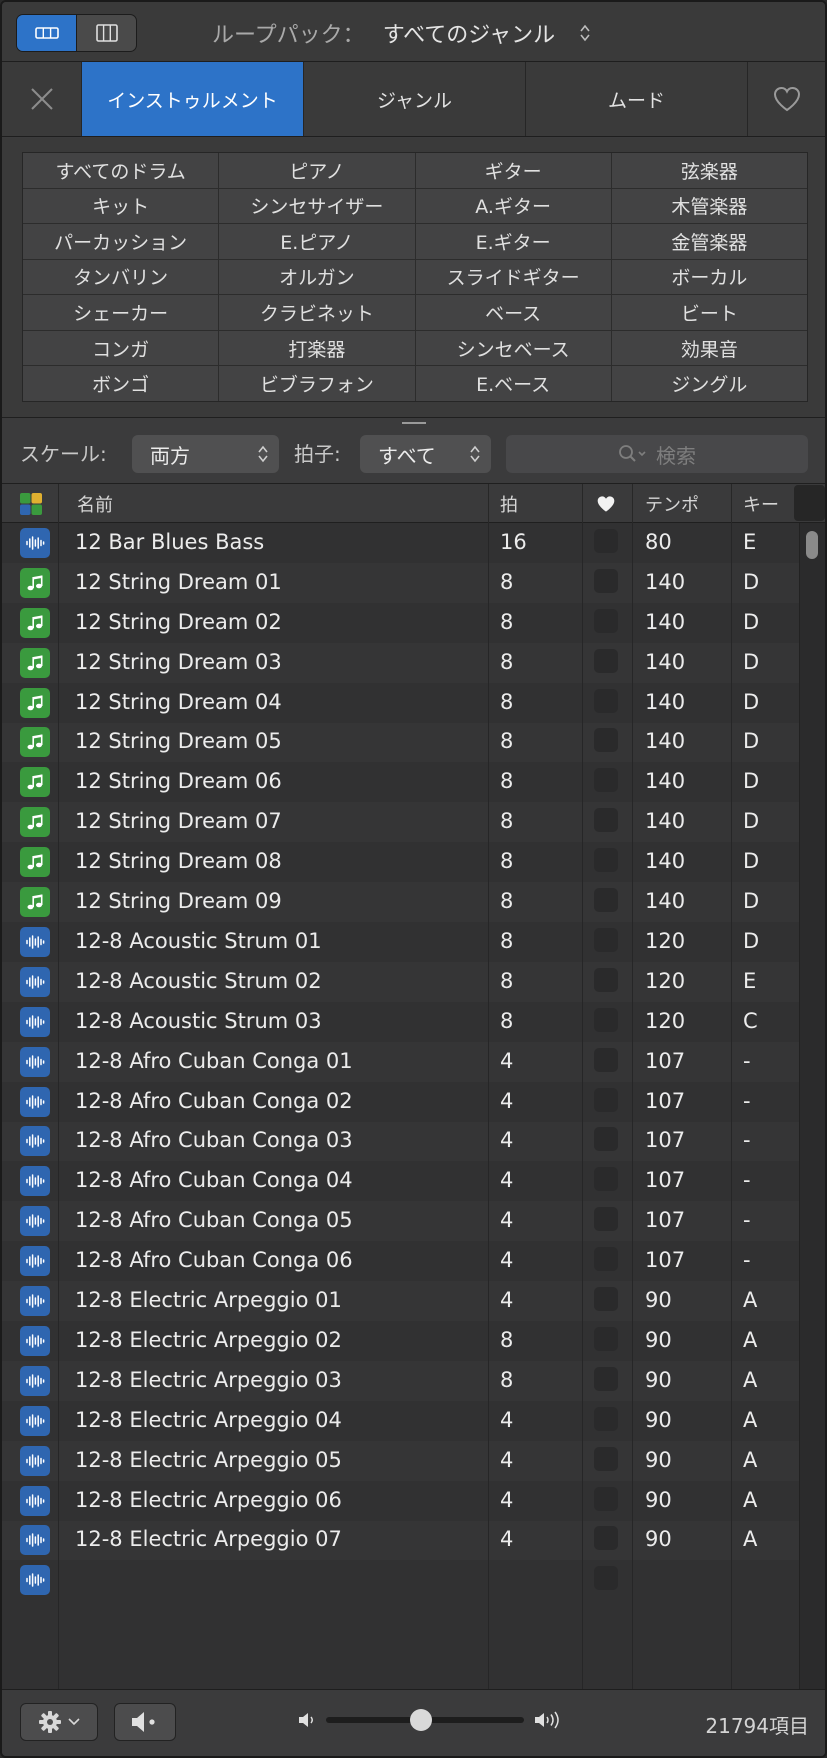 This screenshot has width=827, height=1758. I want to click on table-row: 12-8 Afro Cuban Conga 04 4 107 -, so click(400, 1181).